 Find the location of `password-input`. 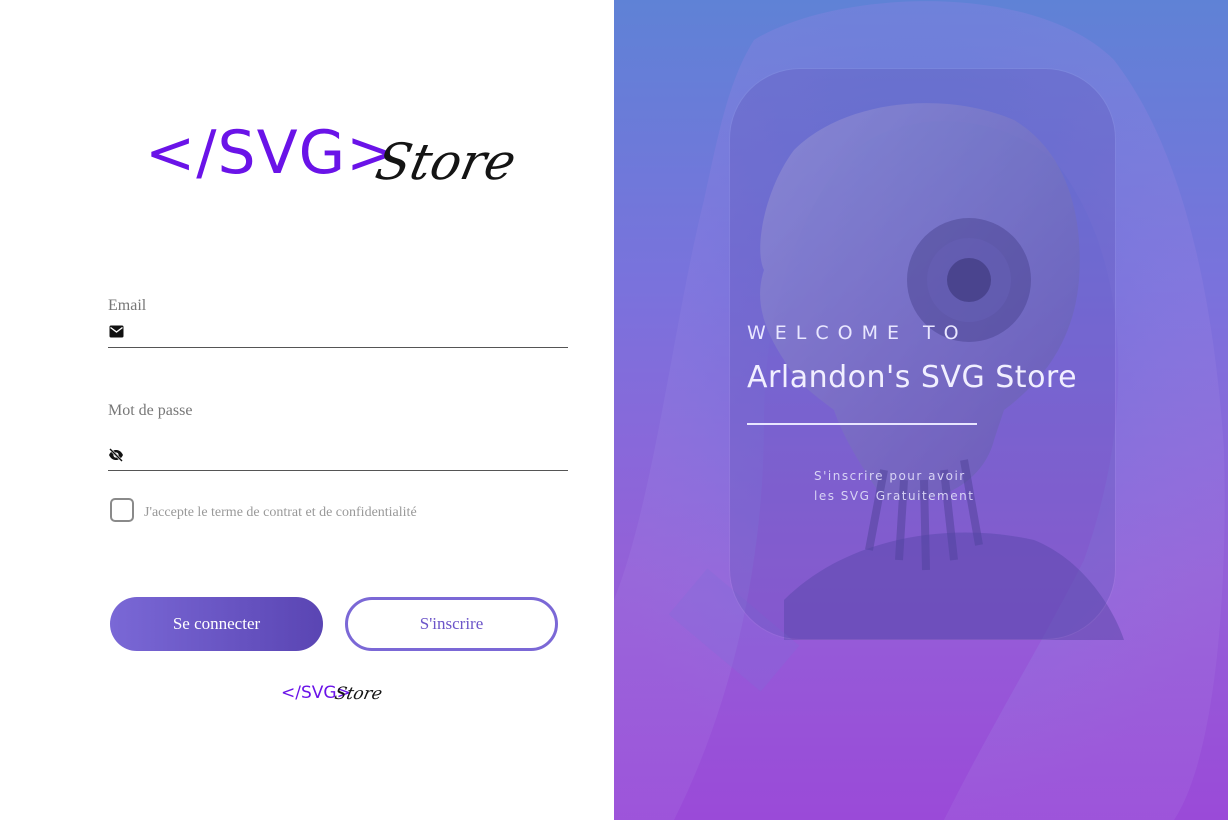

password-input is located at coordinates (347, 455).